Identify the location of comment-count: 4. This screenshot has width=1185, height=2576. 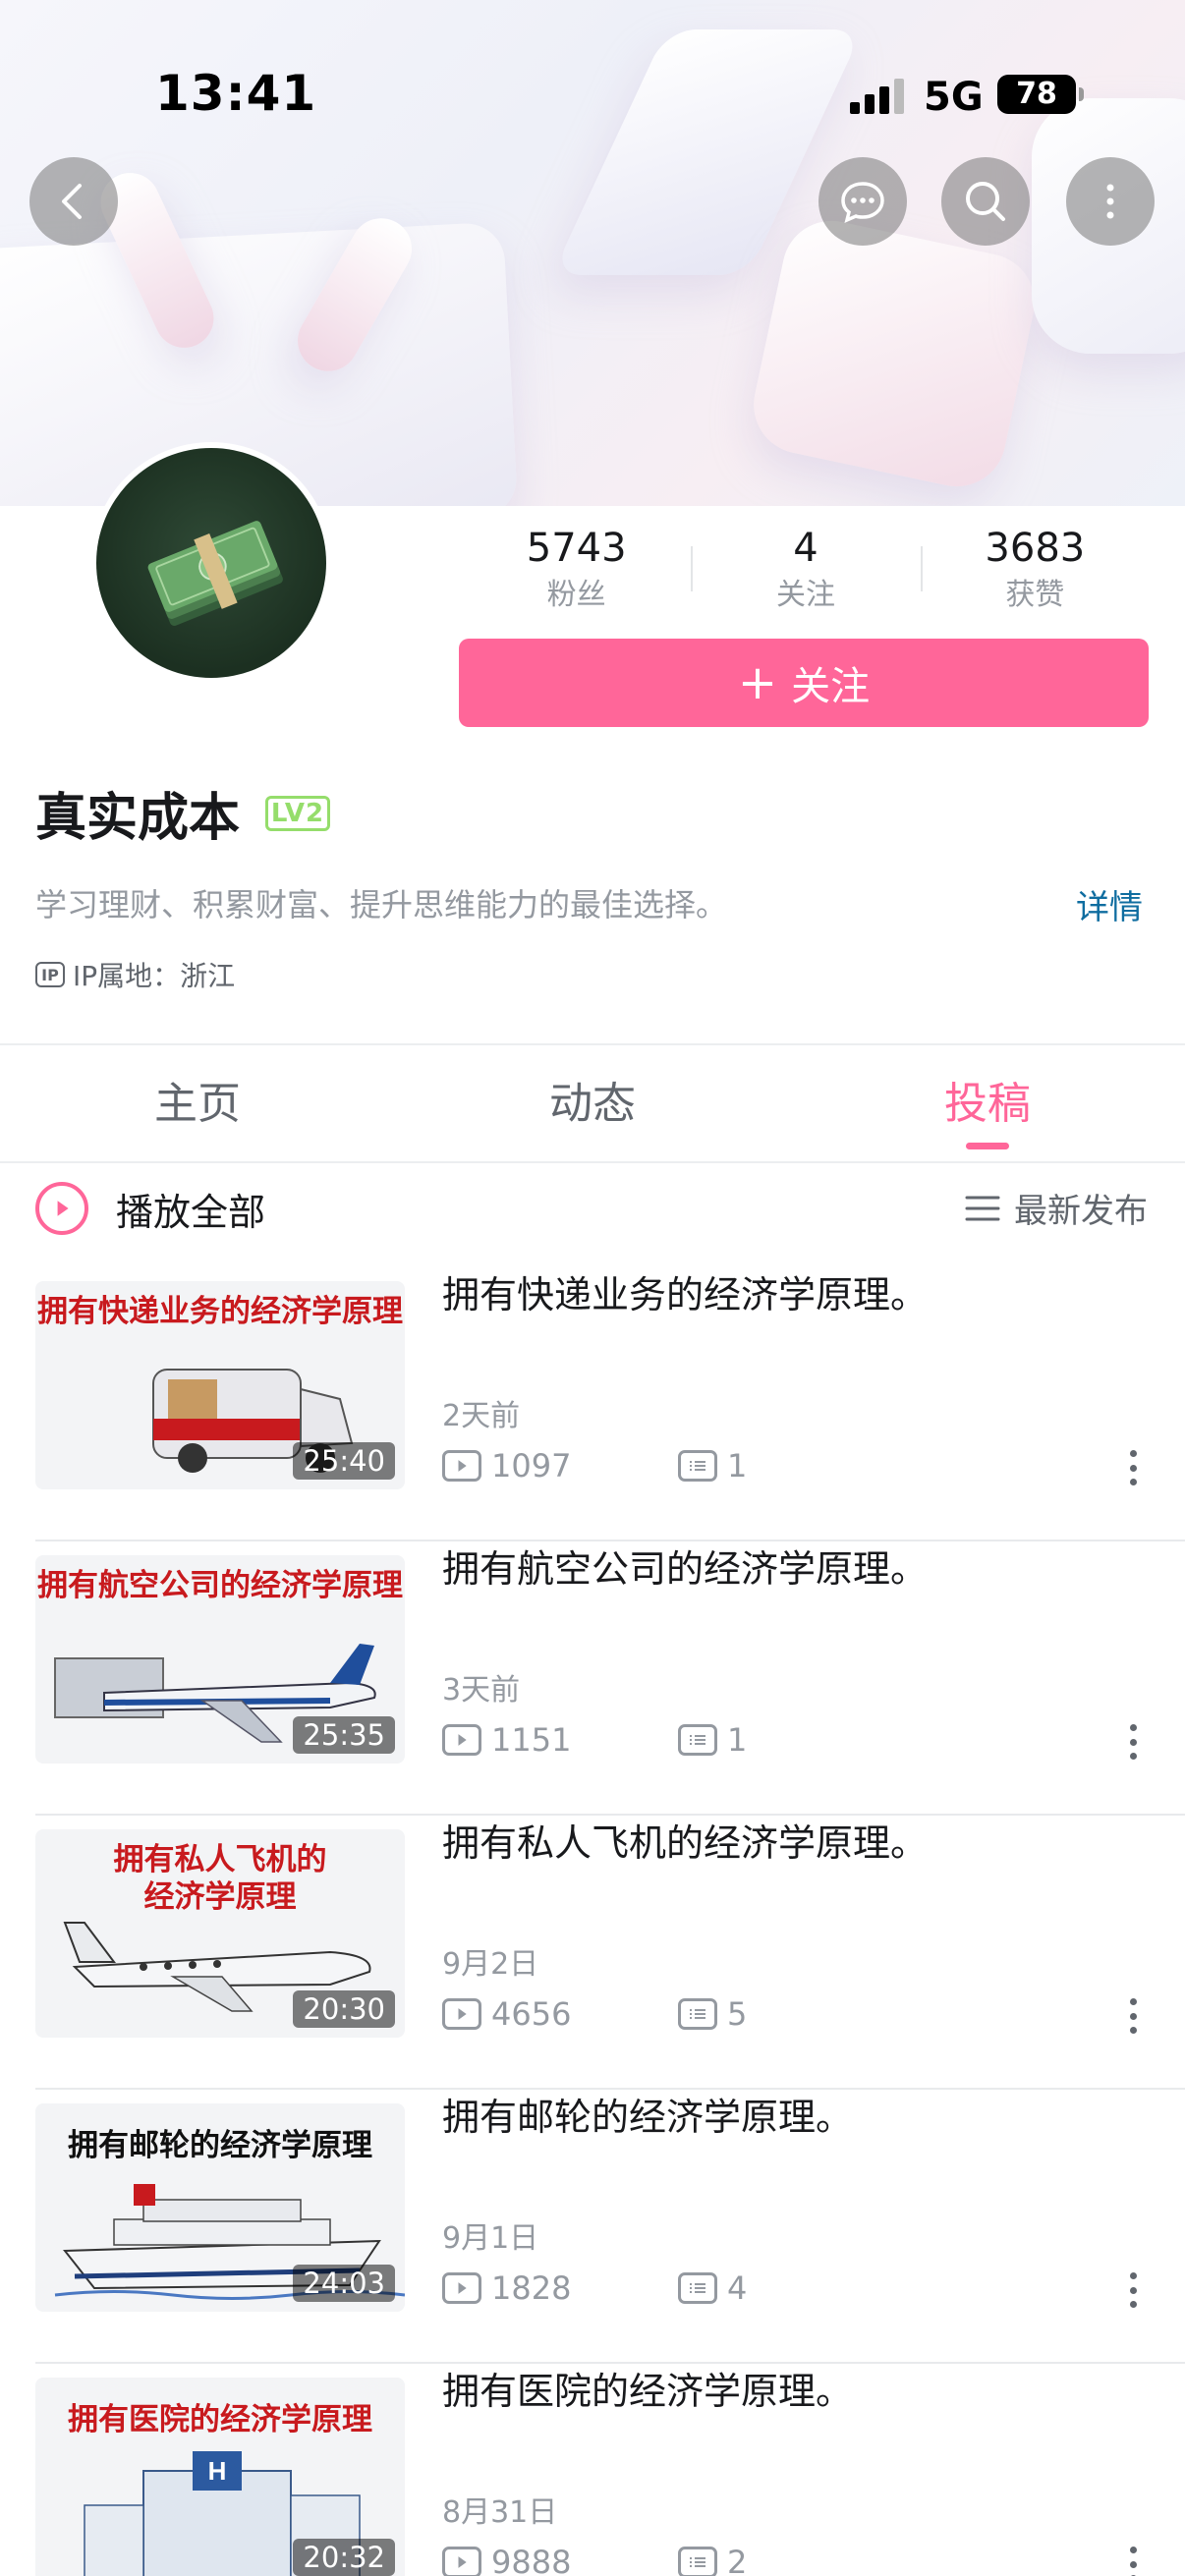
(738, 2288).